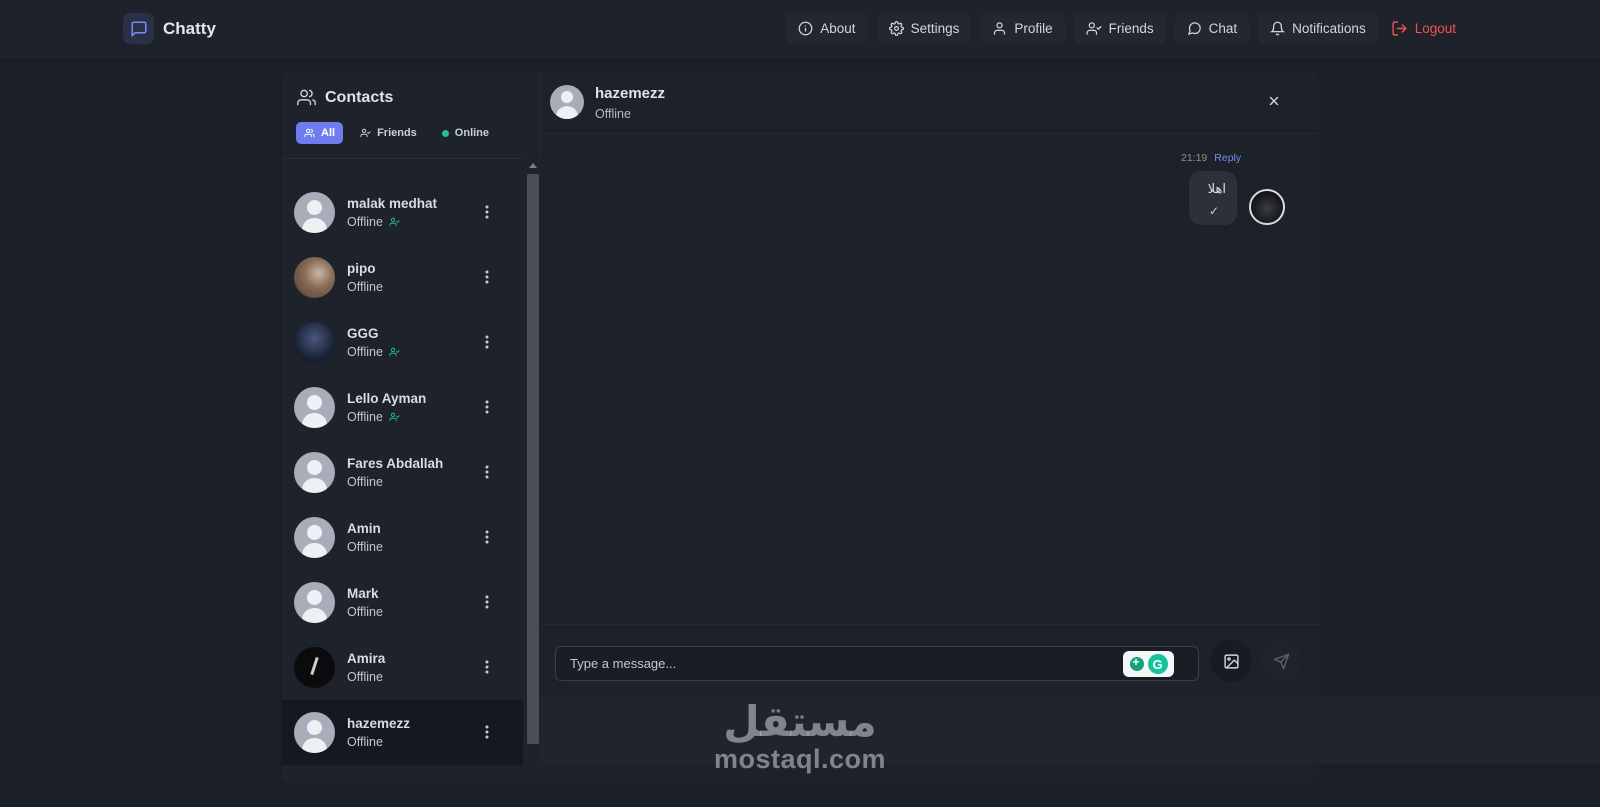 The width and height of the screenshot is (1600, 807). I want to click on grammarly-widget: G, so click(1148, 664).